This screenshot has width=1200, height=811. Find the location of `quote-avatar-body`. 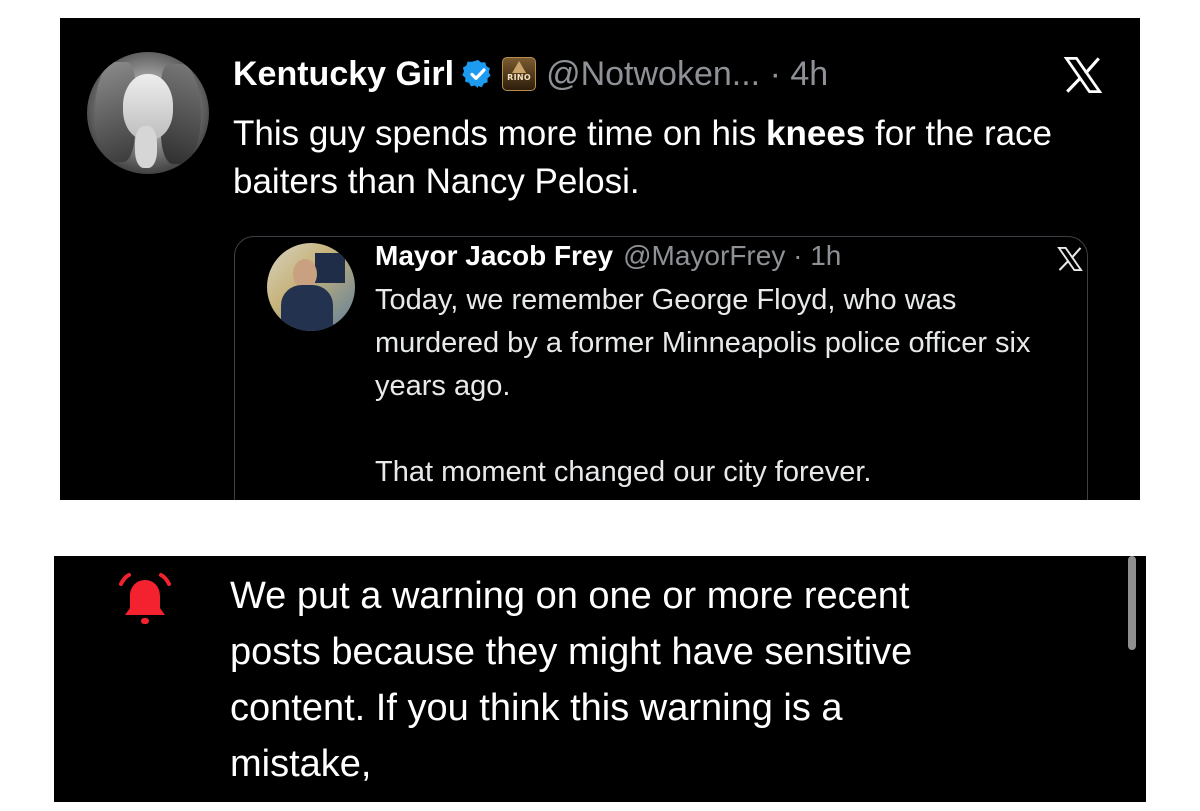

quote-avatar-body is located at coordinates (307, 308).